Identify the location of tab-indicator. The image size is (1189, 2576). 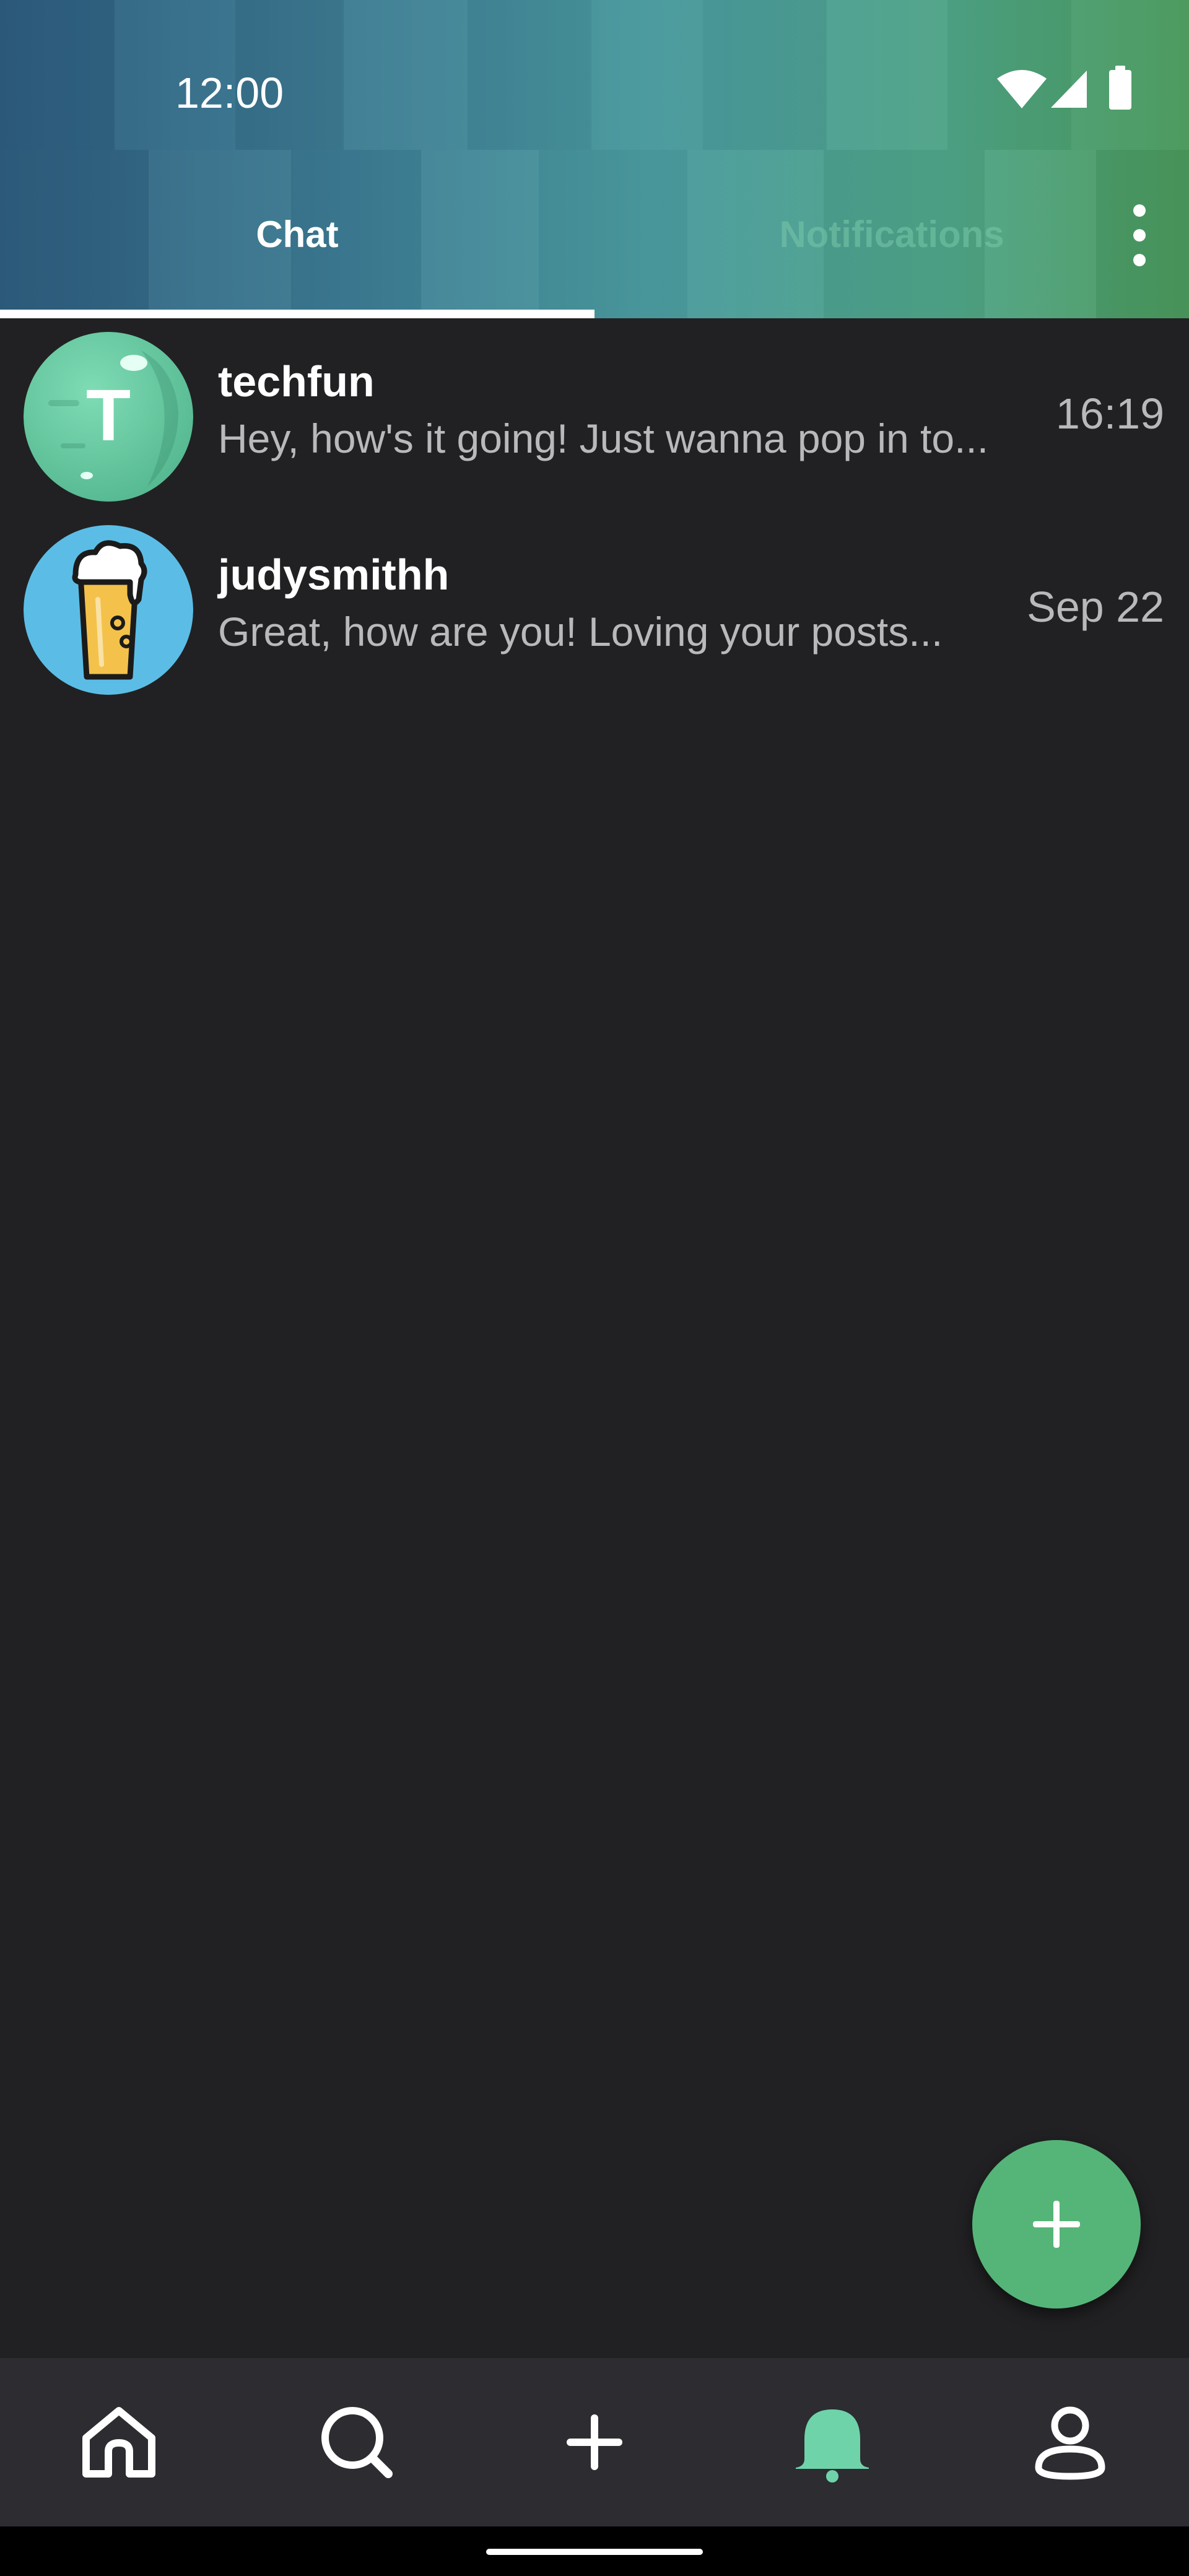
(297, 314).